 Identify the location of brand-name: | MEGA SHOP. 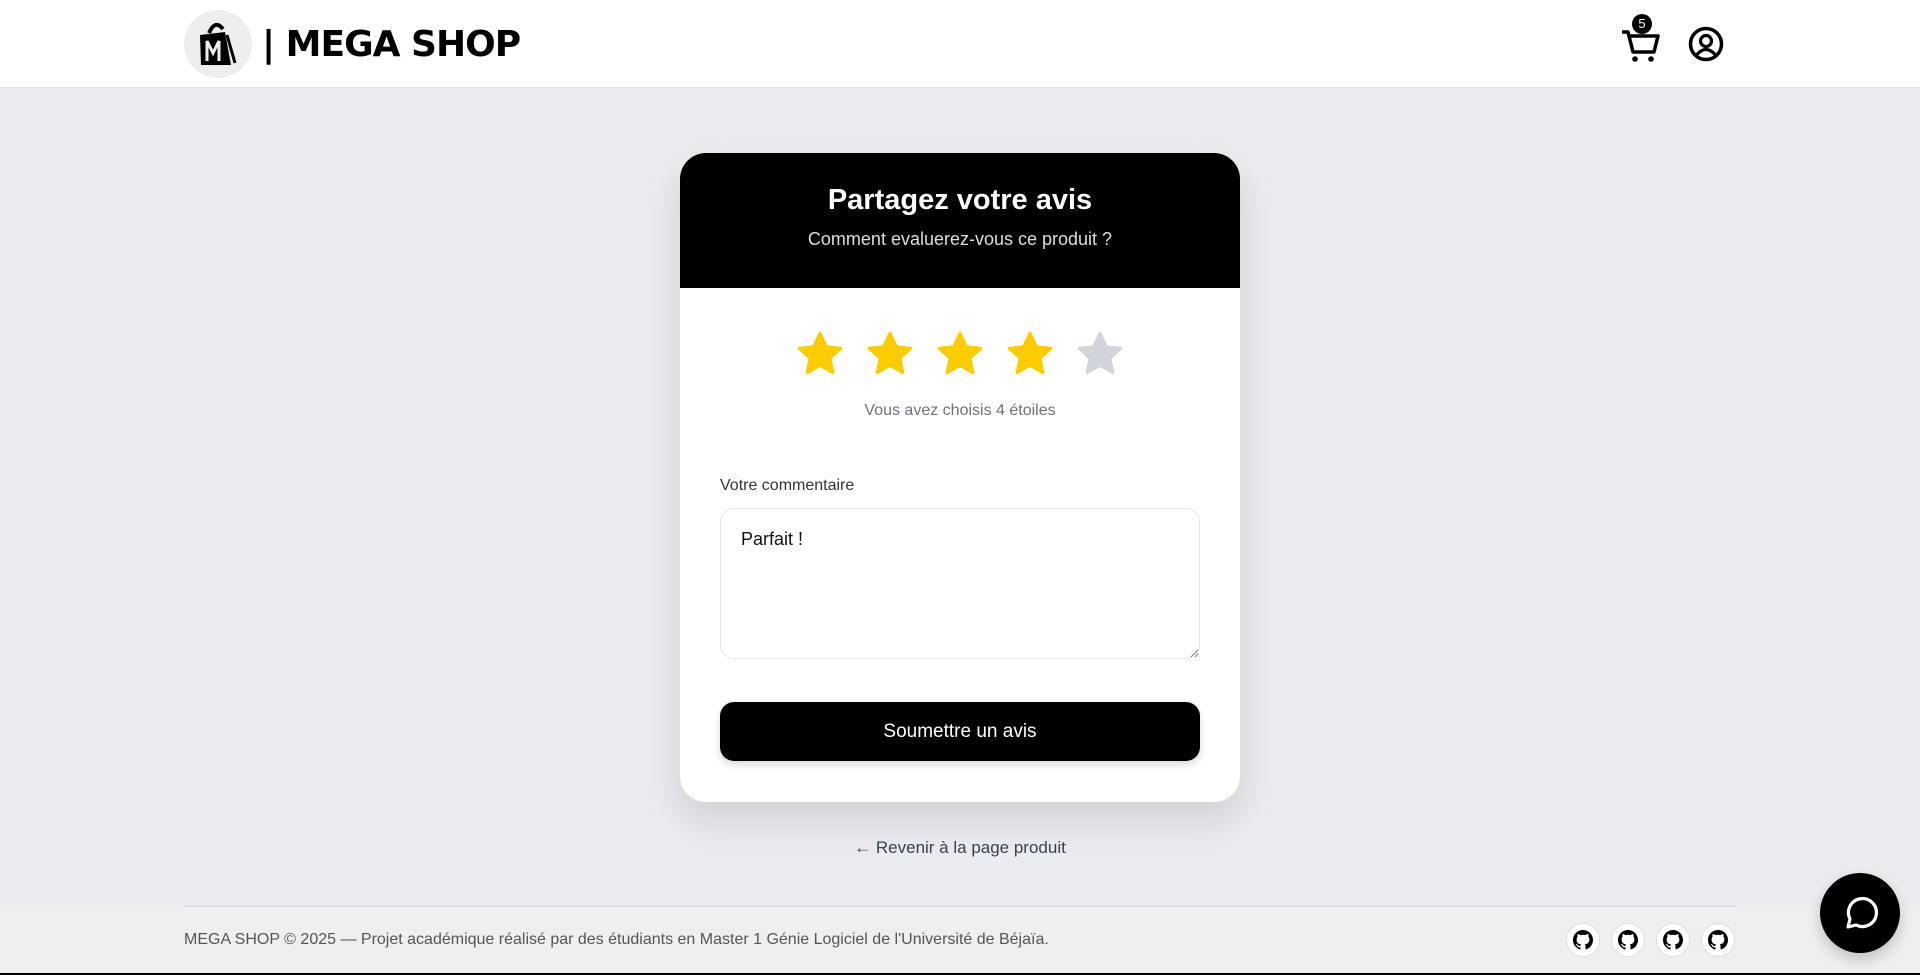
(391, 44).